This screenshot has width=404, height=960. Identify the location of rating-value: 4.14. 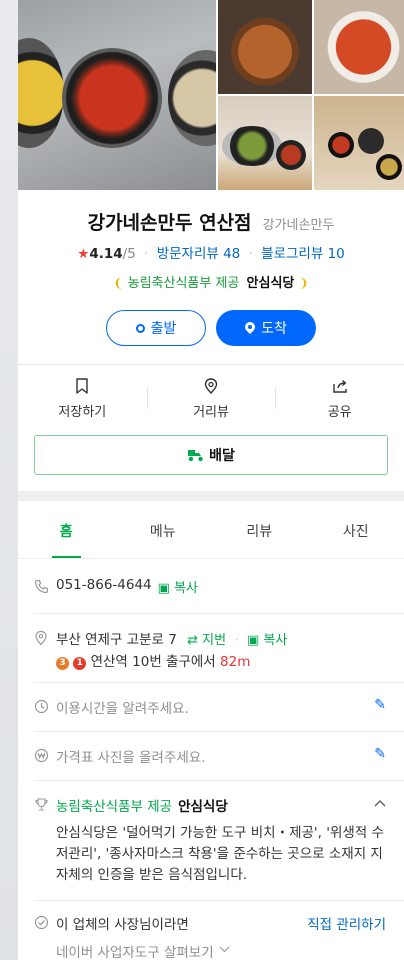
(106, 254).